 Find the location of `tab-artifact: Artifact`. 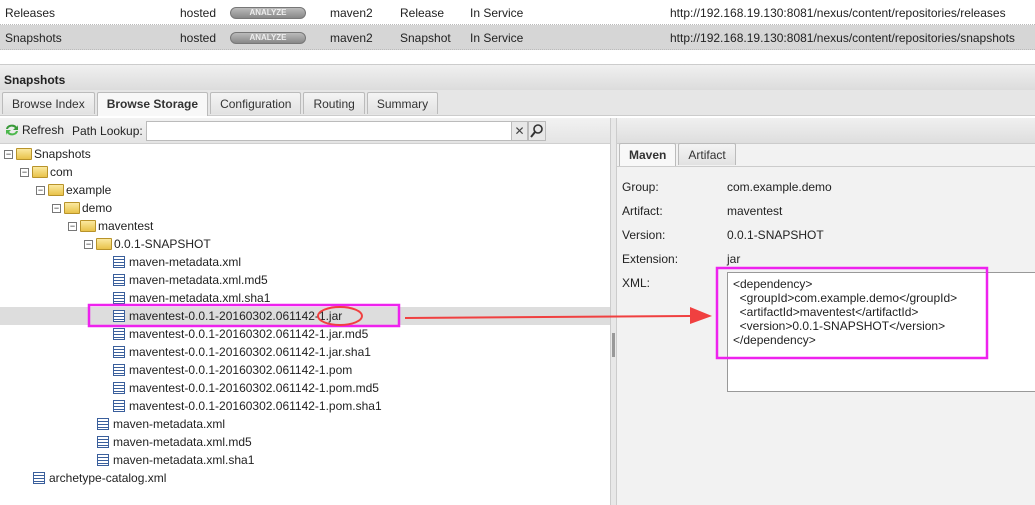

tab-artifact: Artifact is located at coordinates (707, 154).